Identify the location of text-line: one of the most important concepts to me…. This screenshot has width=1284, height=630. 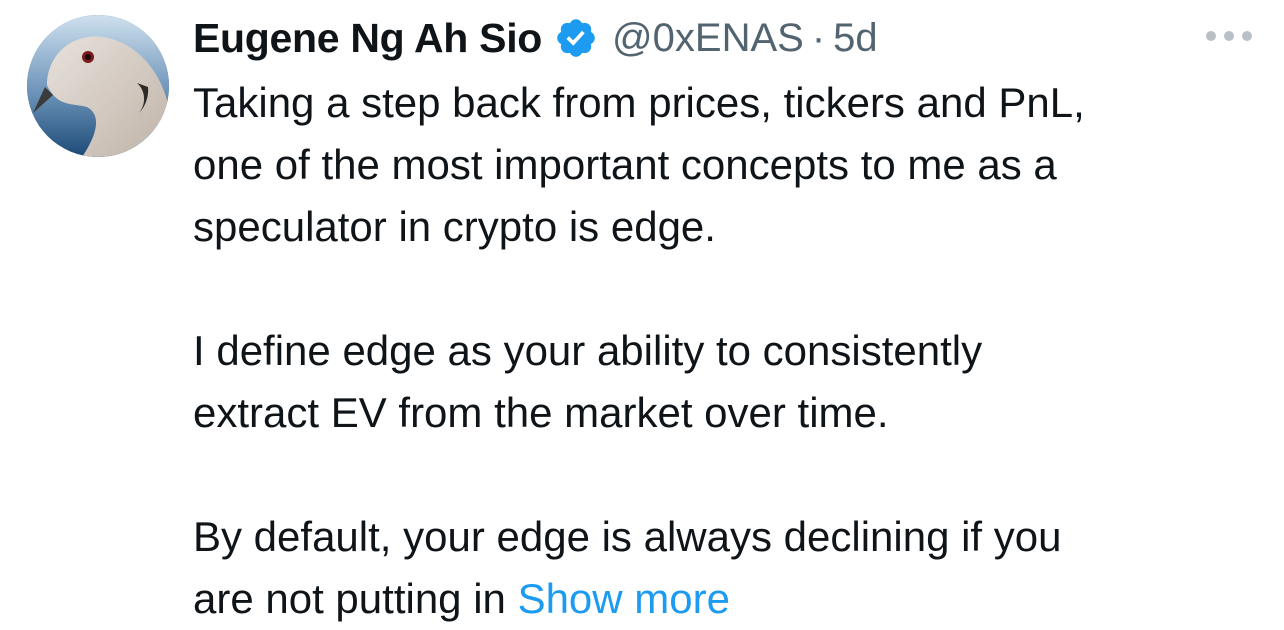
(625, 164).